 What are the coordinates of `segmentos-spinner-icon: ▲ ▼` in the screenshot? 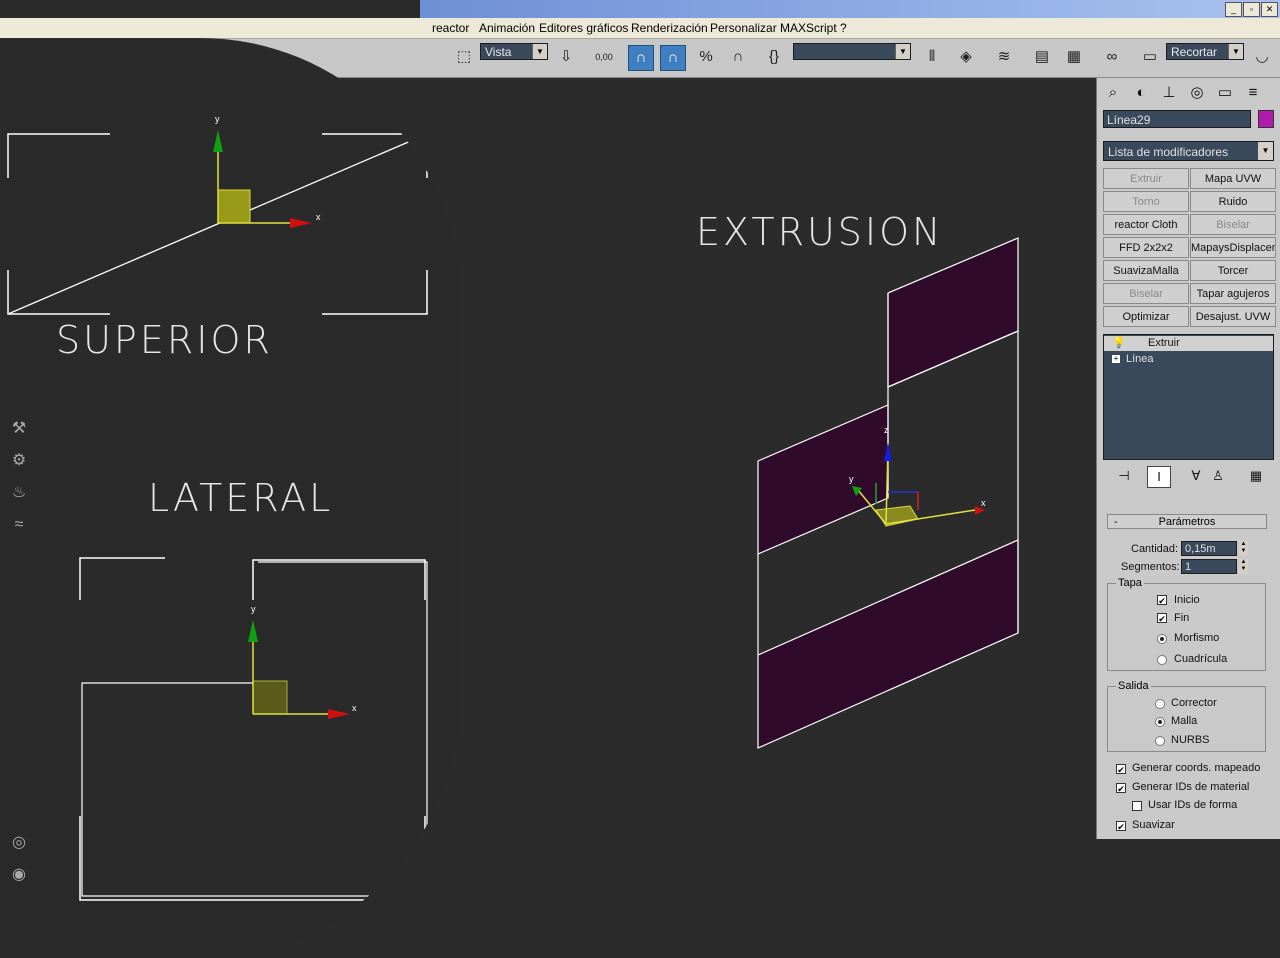 It's located at (1243, 566).